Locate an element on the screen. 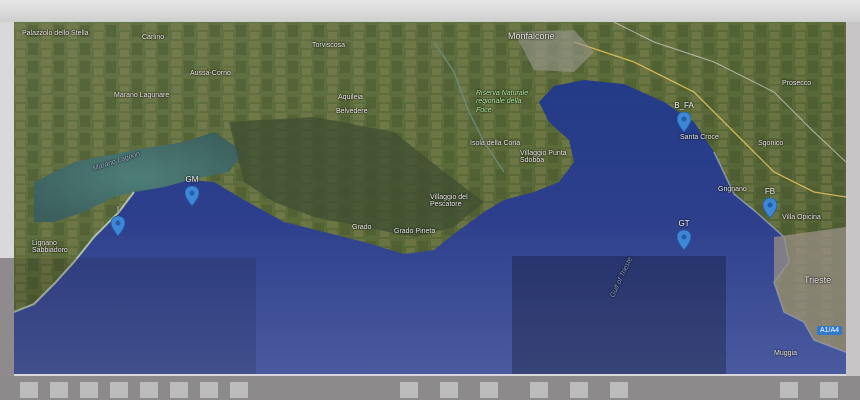 The image size is (860, 400). place-label: Trieste is located at coordinates (818, 280).